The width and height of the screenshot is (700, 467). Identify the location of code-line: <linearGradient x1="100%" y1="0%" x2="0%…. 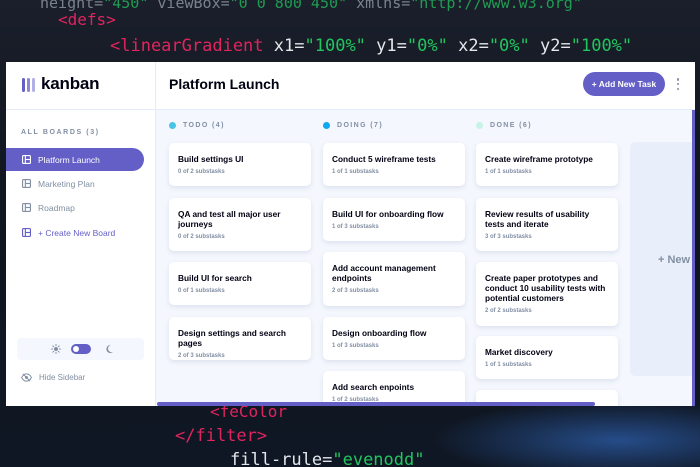
(371, 46).